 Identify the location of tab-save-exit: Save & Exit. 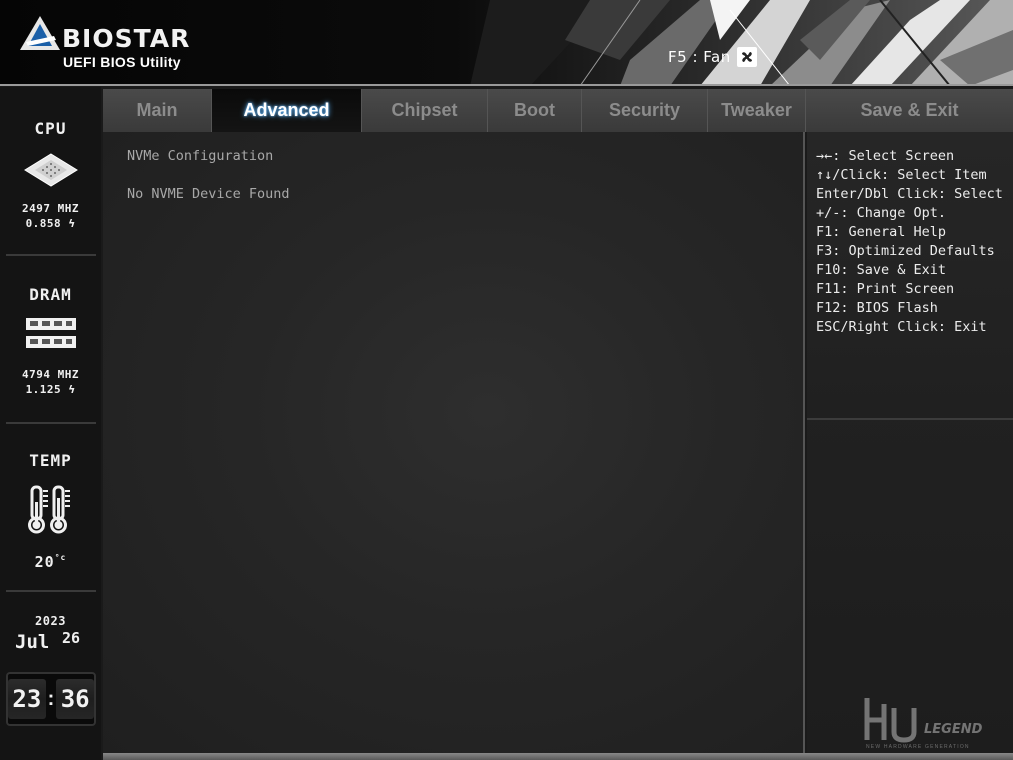
(909, 110).